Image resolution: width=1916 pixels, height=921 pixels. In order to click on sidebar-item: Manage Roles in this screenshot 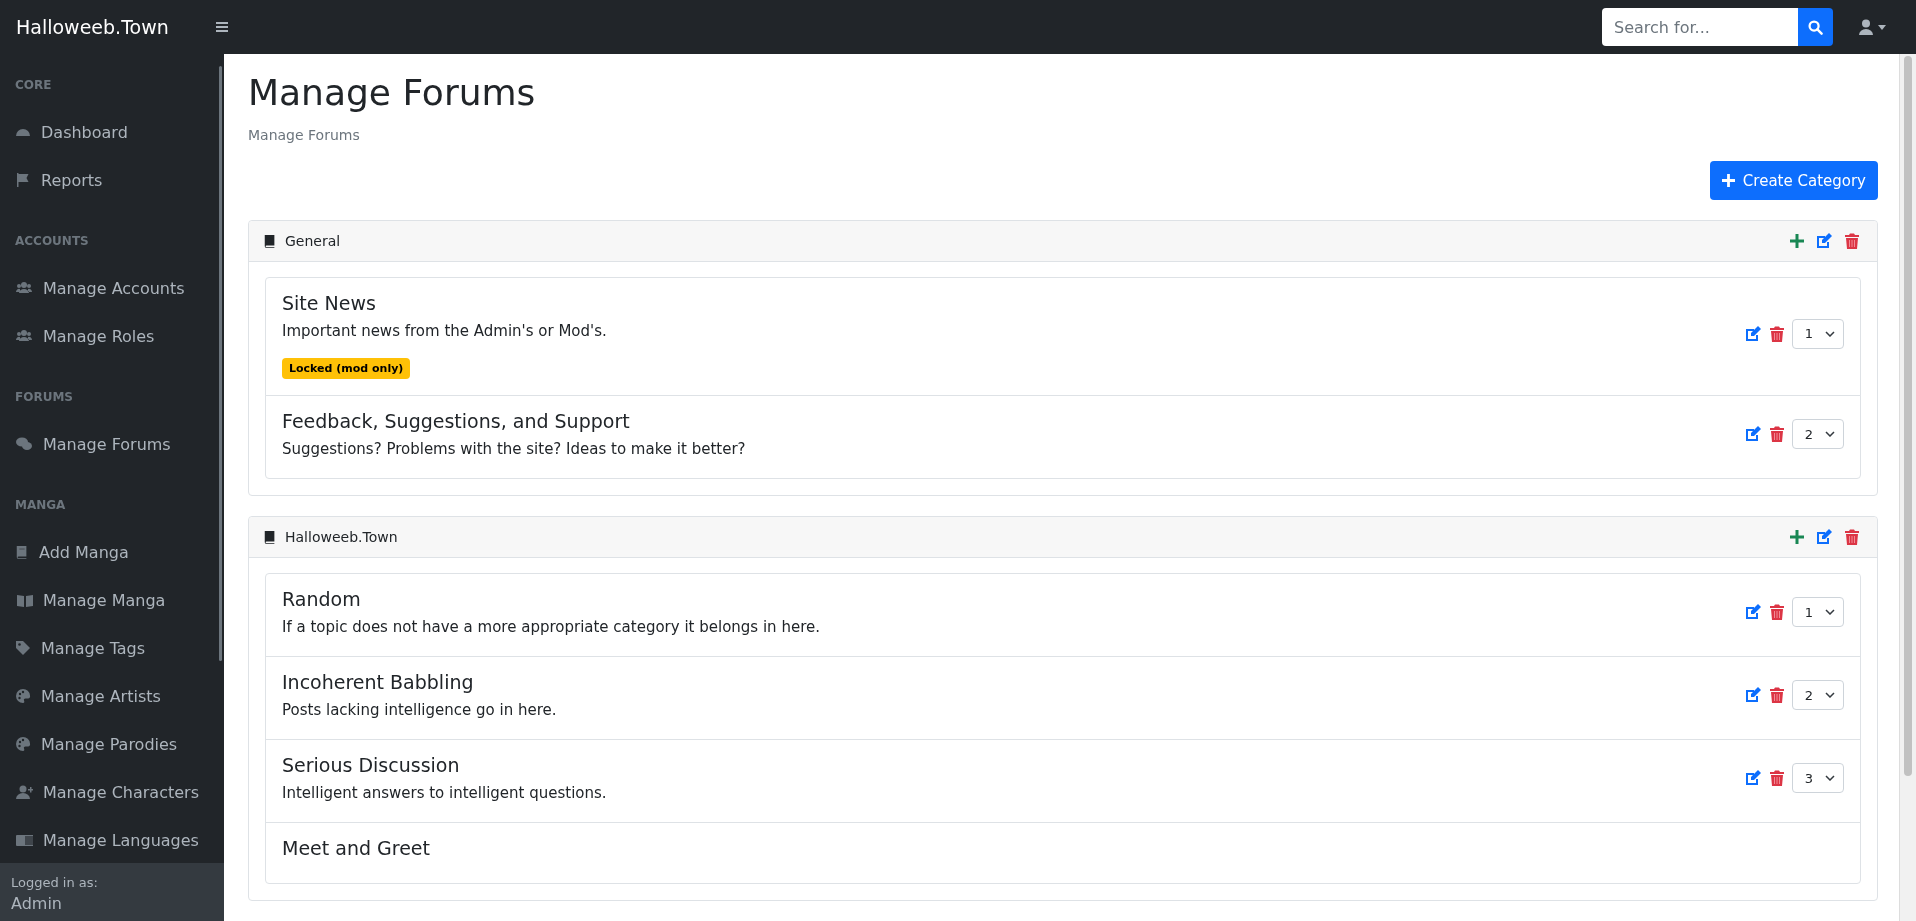, I will do `click(110, 336)`.